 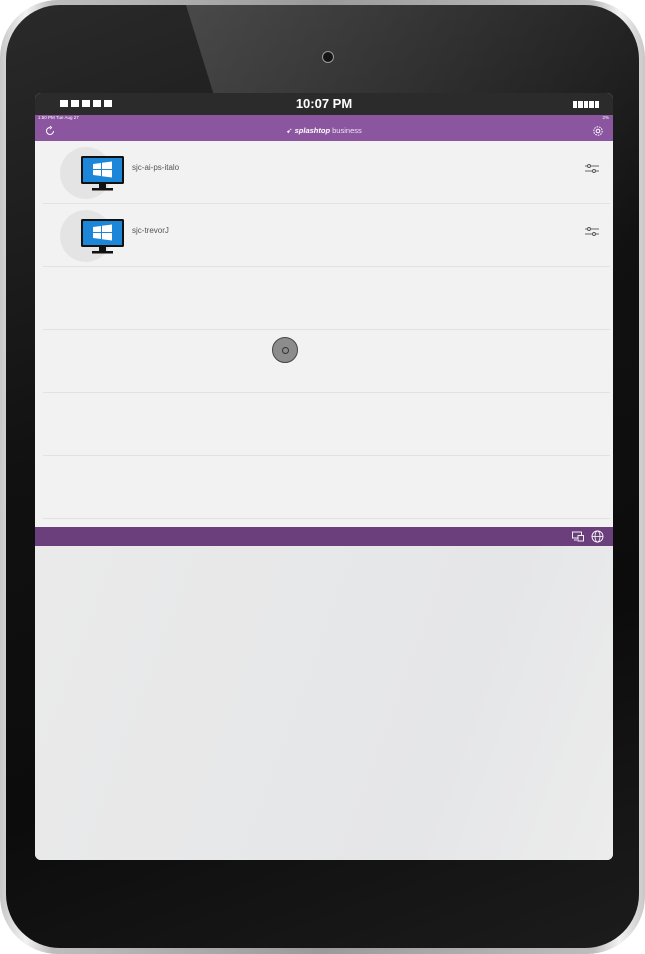 What do you see at coordinates (328, 57) in the screenshot?
I see `camera-icon` at bounding box center [328, 57].